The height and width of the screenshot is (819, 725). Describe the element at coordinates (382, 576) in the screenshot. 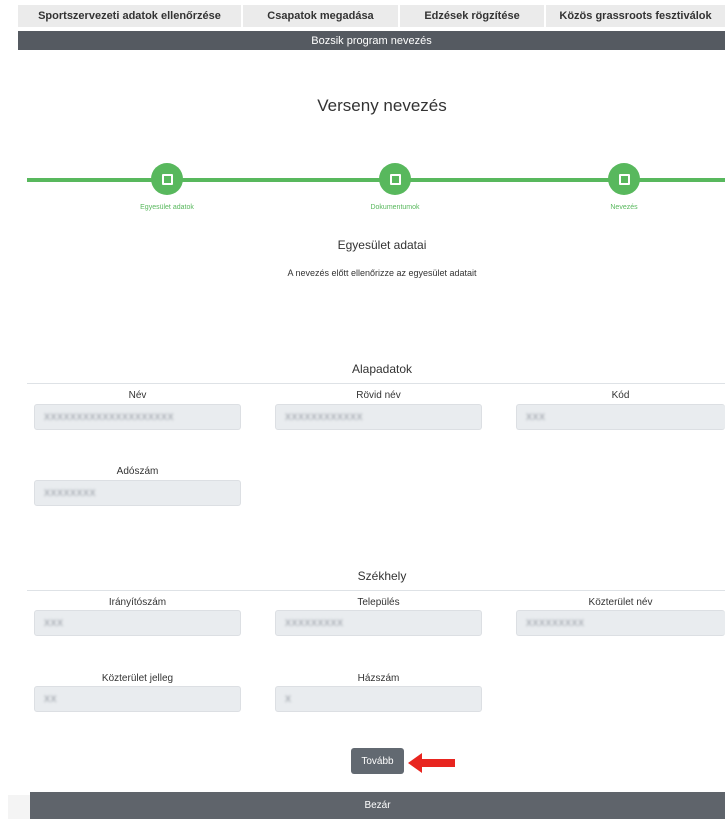

I see `szekhely-heading: Székhely` at that location.